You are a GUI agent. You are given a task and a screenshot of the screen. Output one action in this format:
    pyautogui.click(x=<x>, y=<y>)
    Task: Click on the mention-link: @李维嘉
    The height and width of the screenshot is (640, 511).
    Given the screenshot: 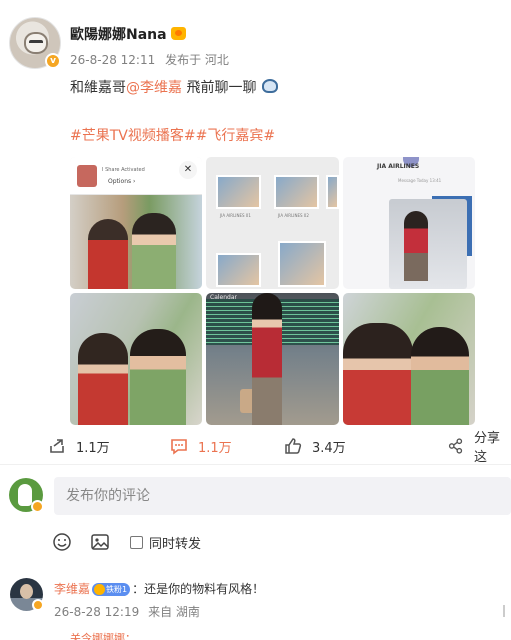 What is the action you would take?
    pyautogui.click(x=154, y=88)
    